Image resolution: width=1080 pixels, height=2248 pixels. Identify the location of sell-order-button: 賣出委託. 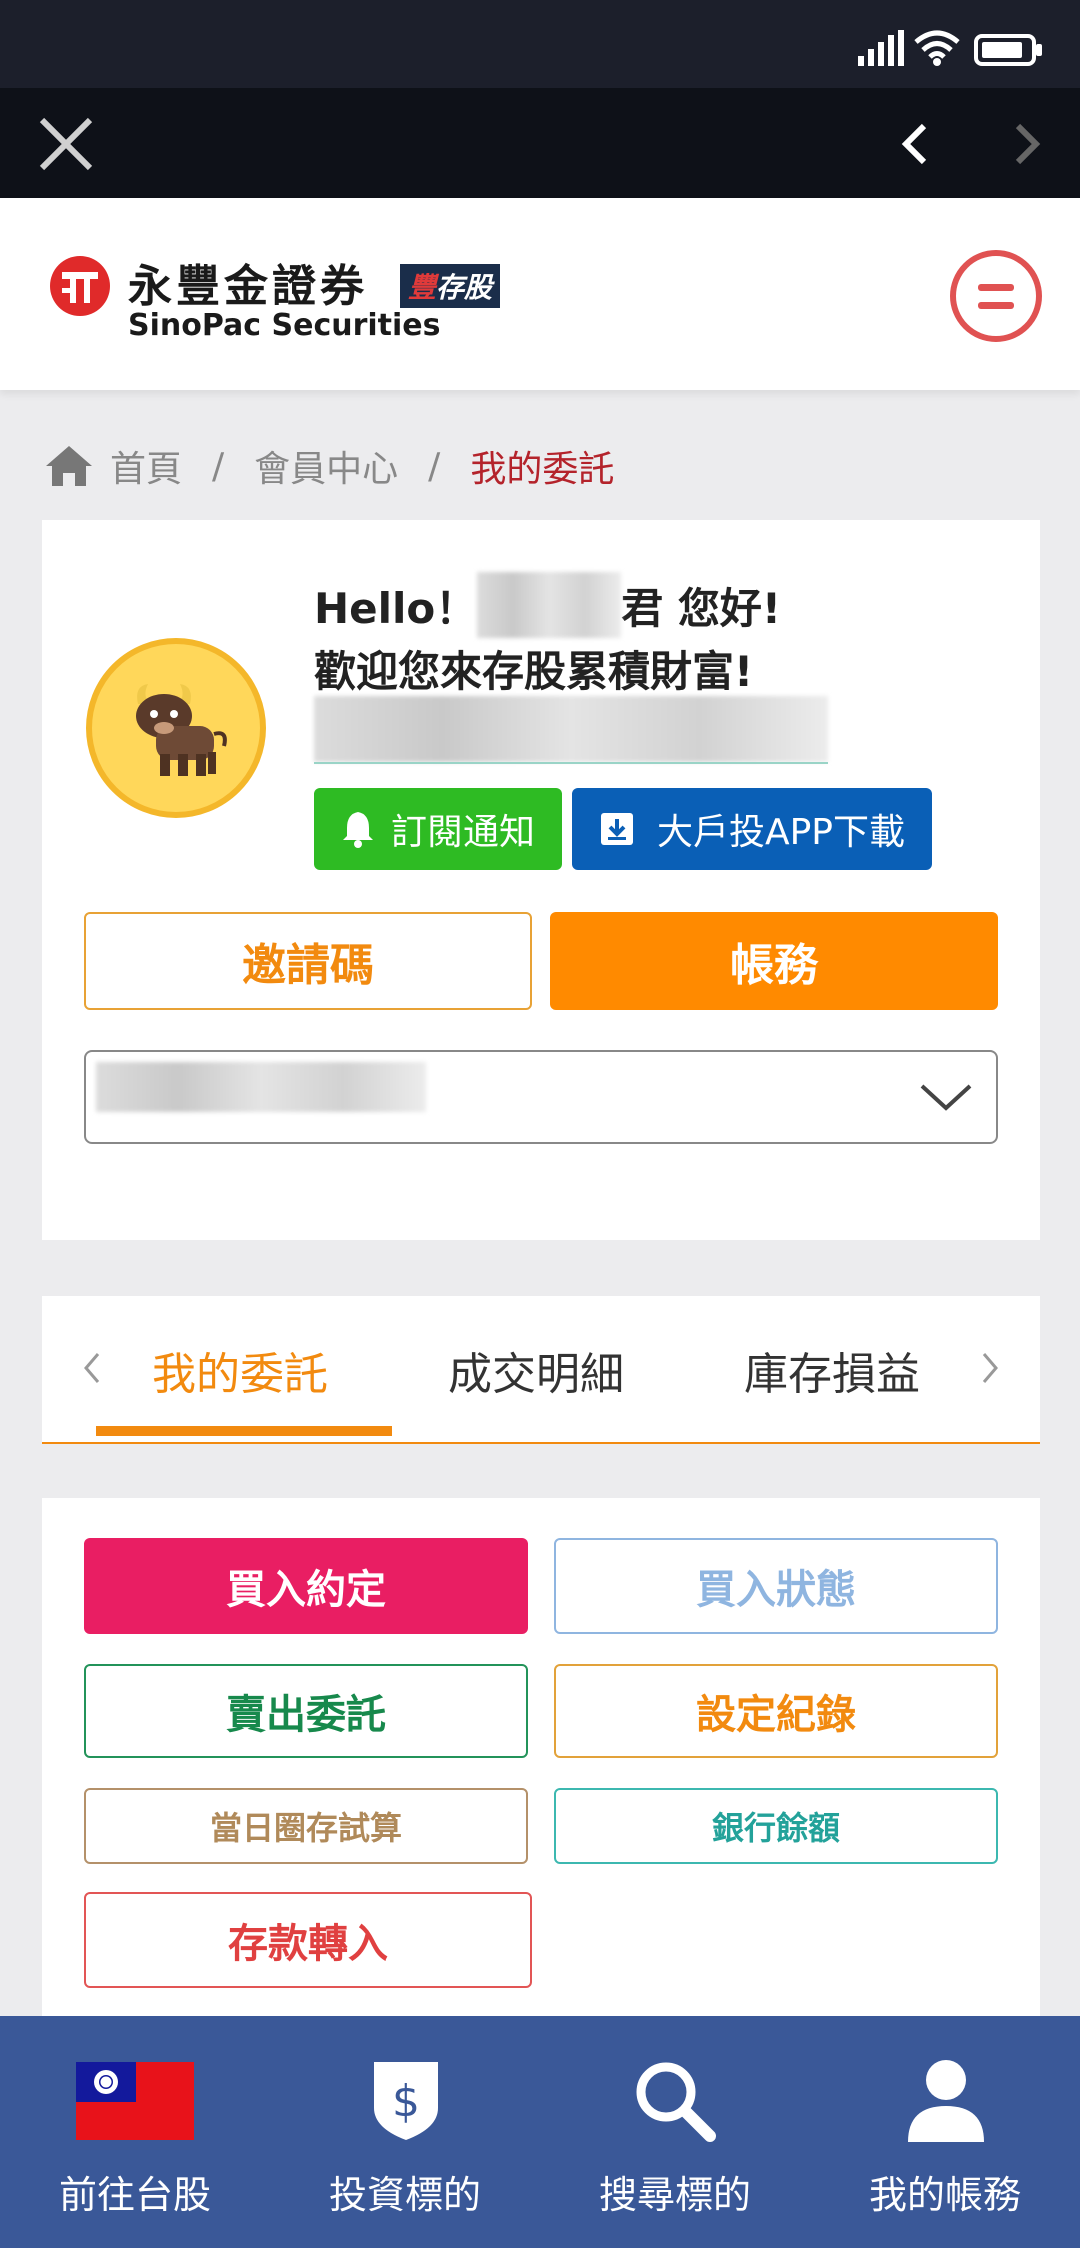
(306, 1711).